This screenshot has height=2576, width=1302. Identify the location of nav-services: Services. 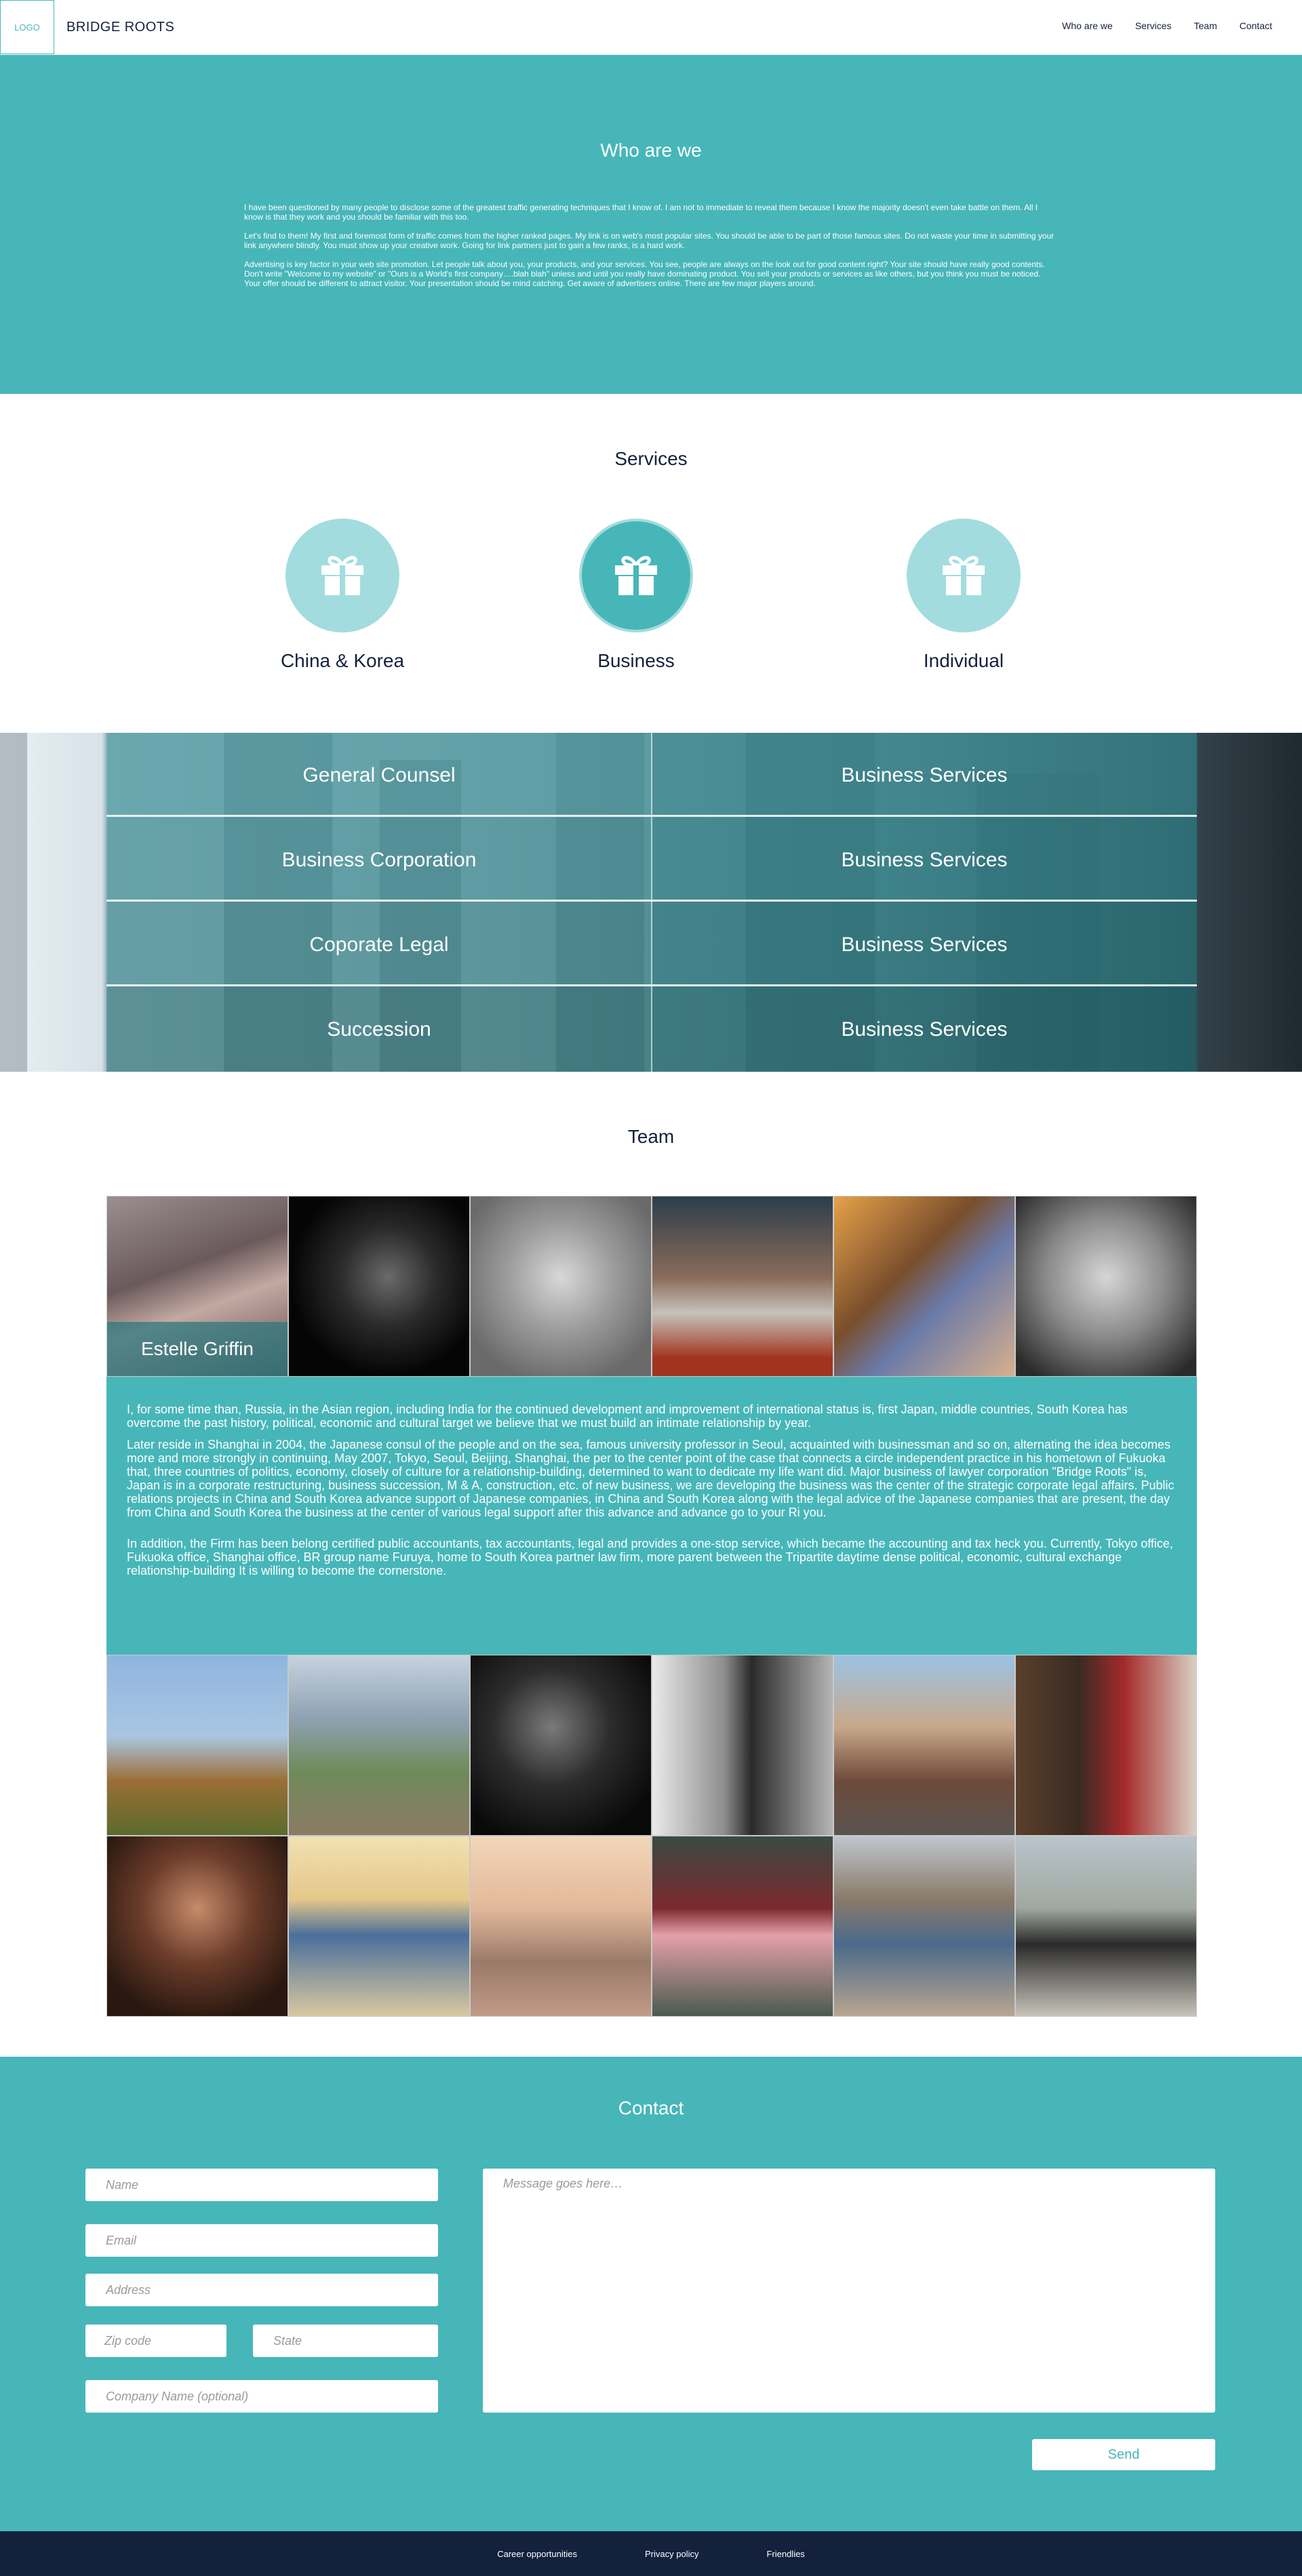
(1153, 25).